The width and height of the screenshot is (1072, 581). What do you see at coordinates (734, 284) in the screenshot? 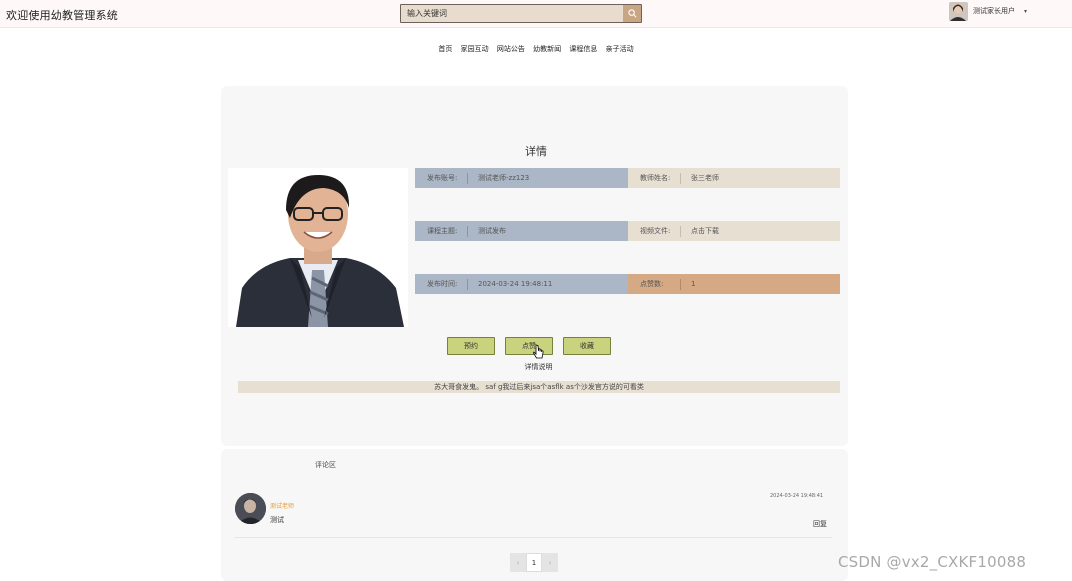
I see `likes-field: 点赞数: 1` at bounding box center [734, 284].